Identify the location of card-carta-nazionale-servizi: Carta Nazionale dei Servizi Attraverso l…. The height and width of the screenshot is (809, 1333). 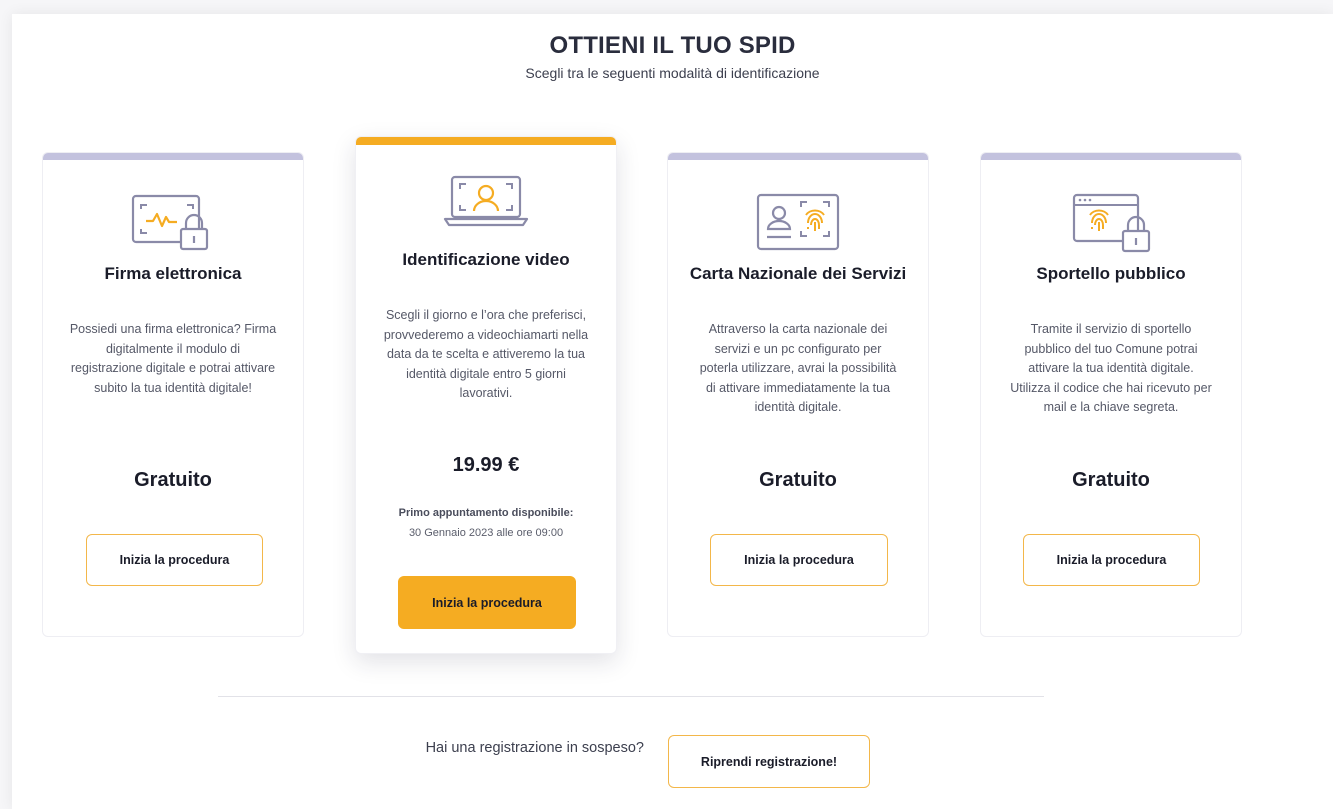
(798, 394).